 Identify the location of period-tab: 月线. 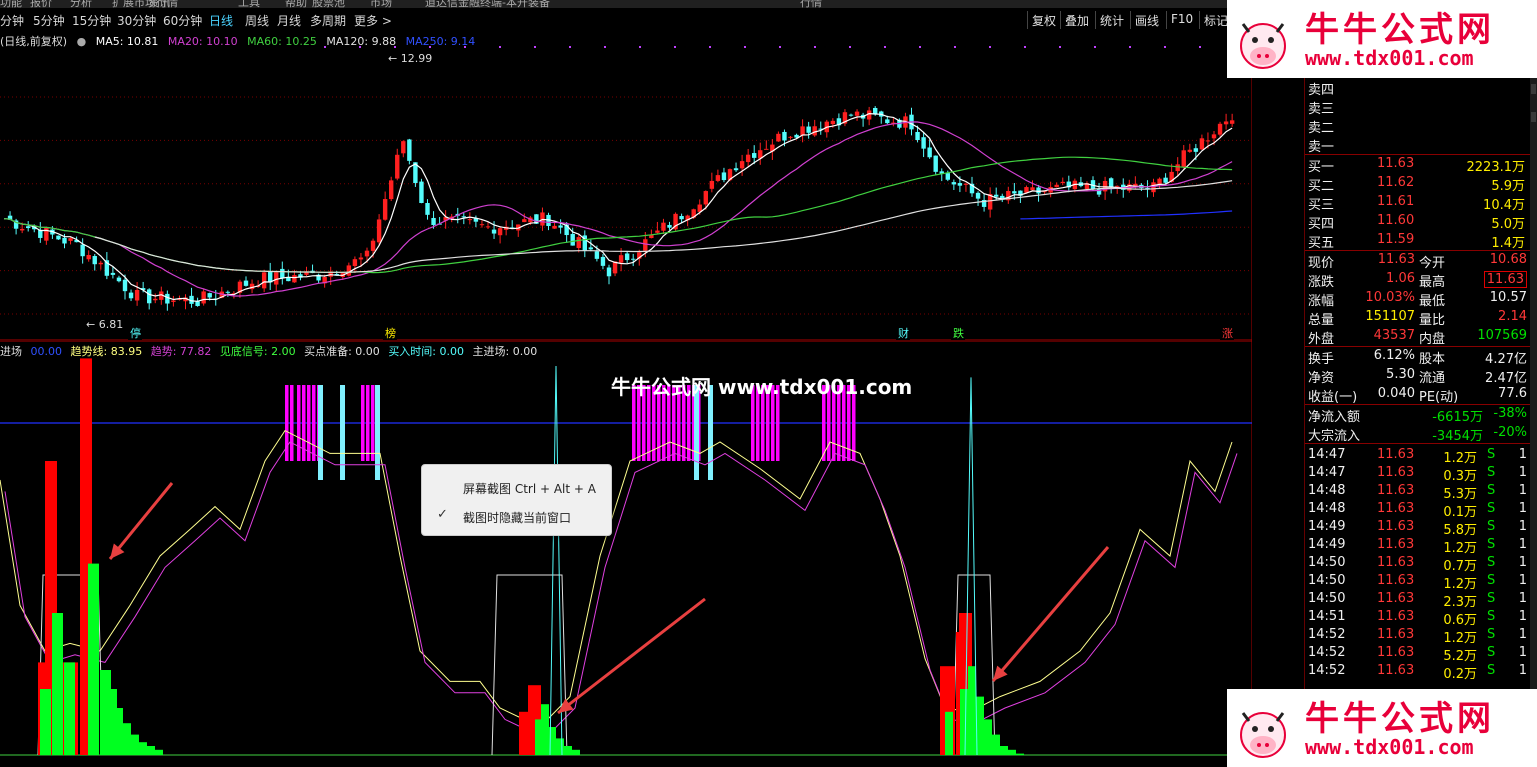
(289, 20).